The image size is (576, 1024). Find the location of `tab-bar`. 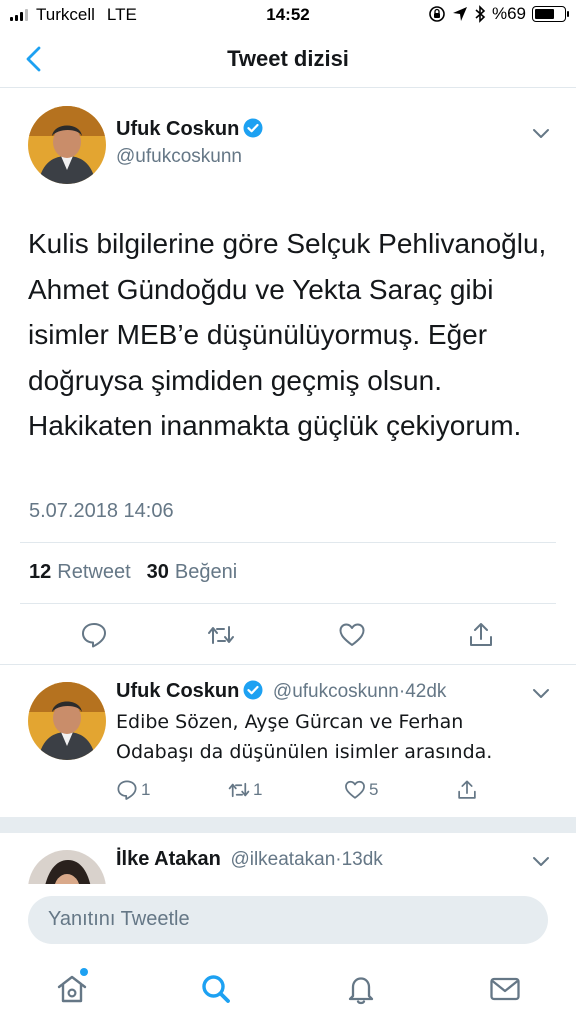

tab-bar is located at coordinates (288, 989).